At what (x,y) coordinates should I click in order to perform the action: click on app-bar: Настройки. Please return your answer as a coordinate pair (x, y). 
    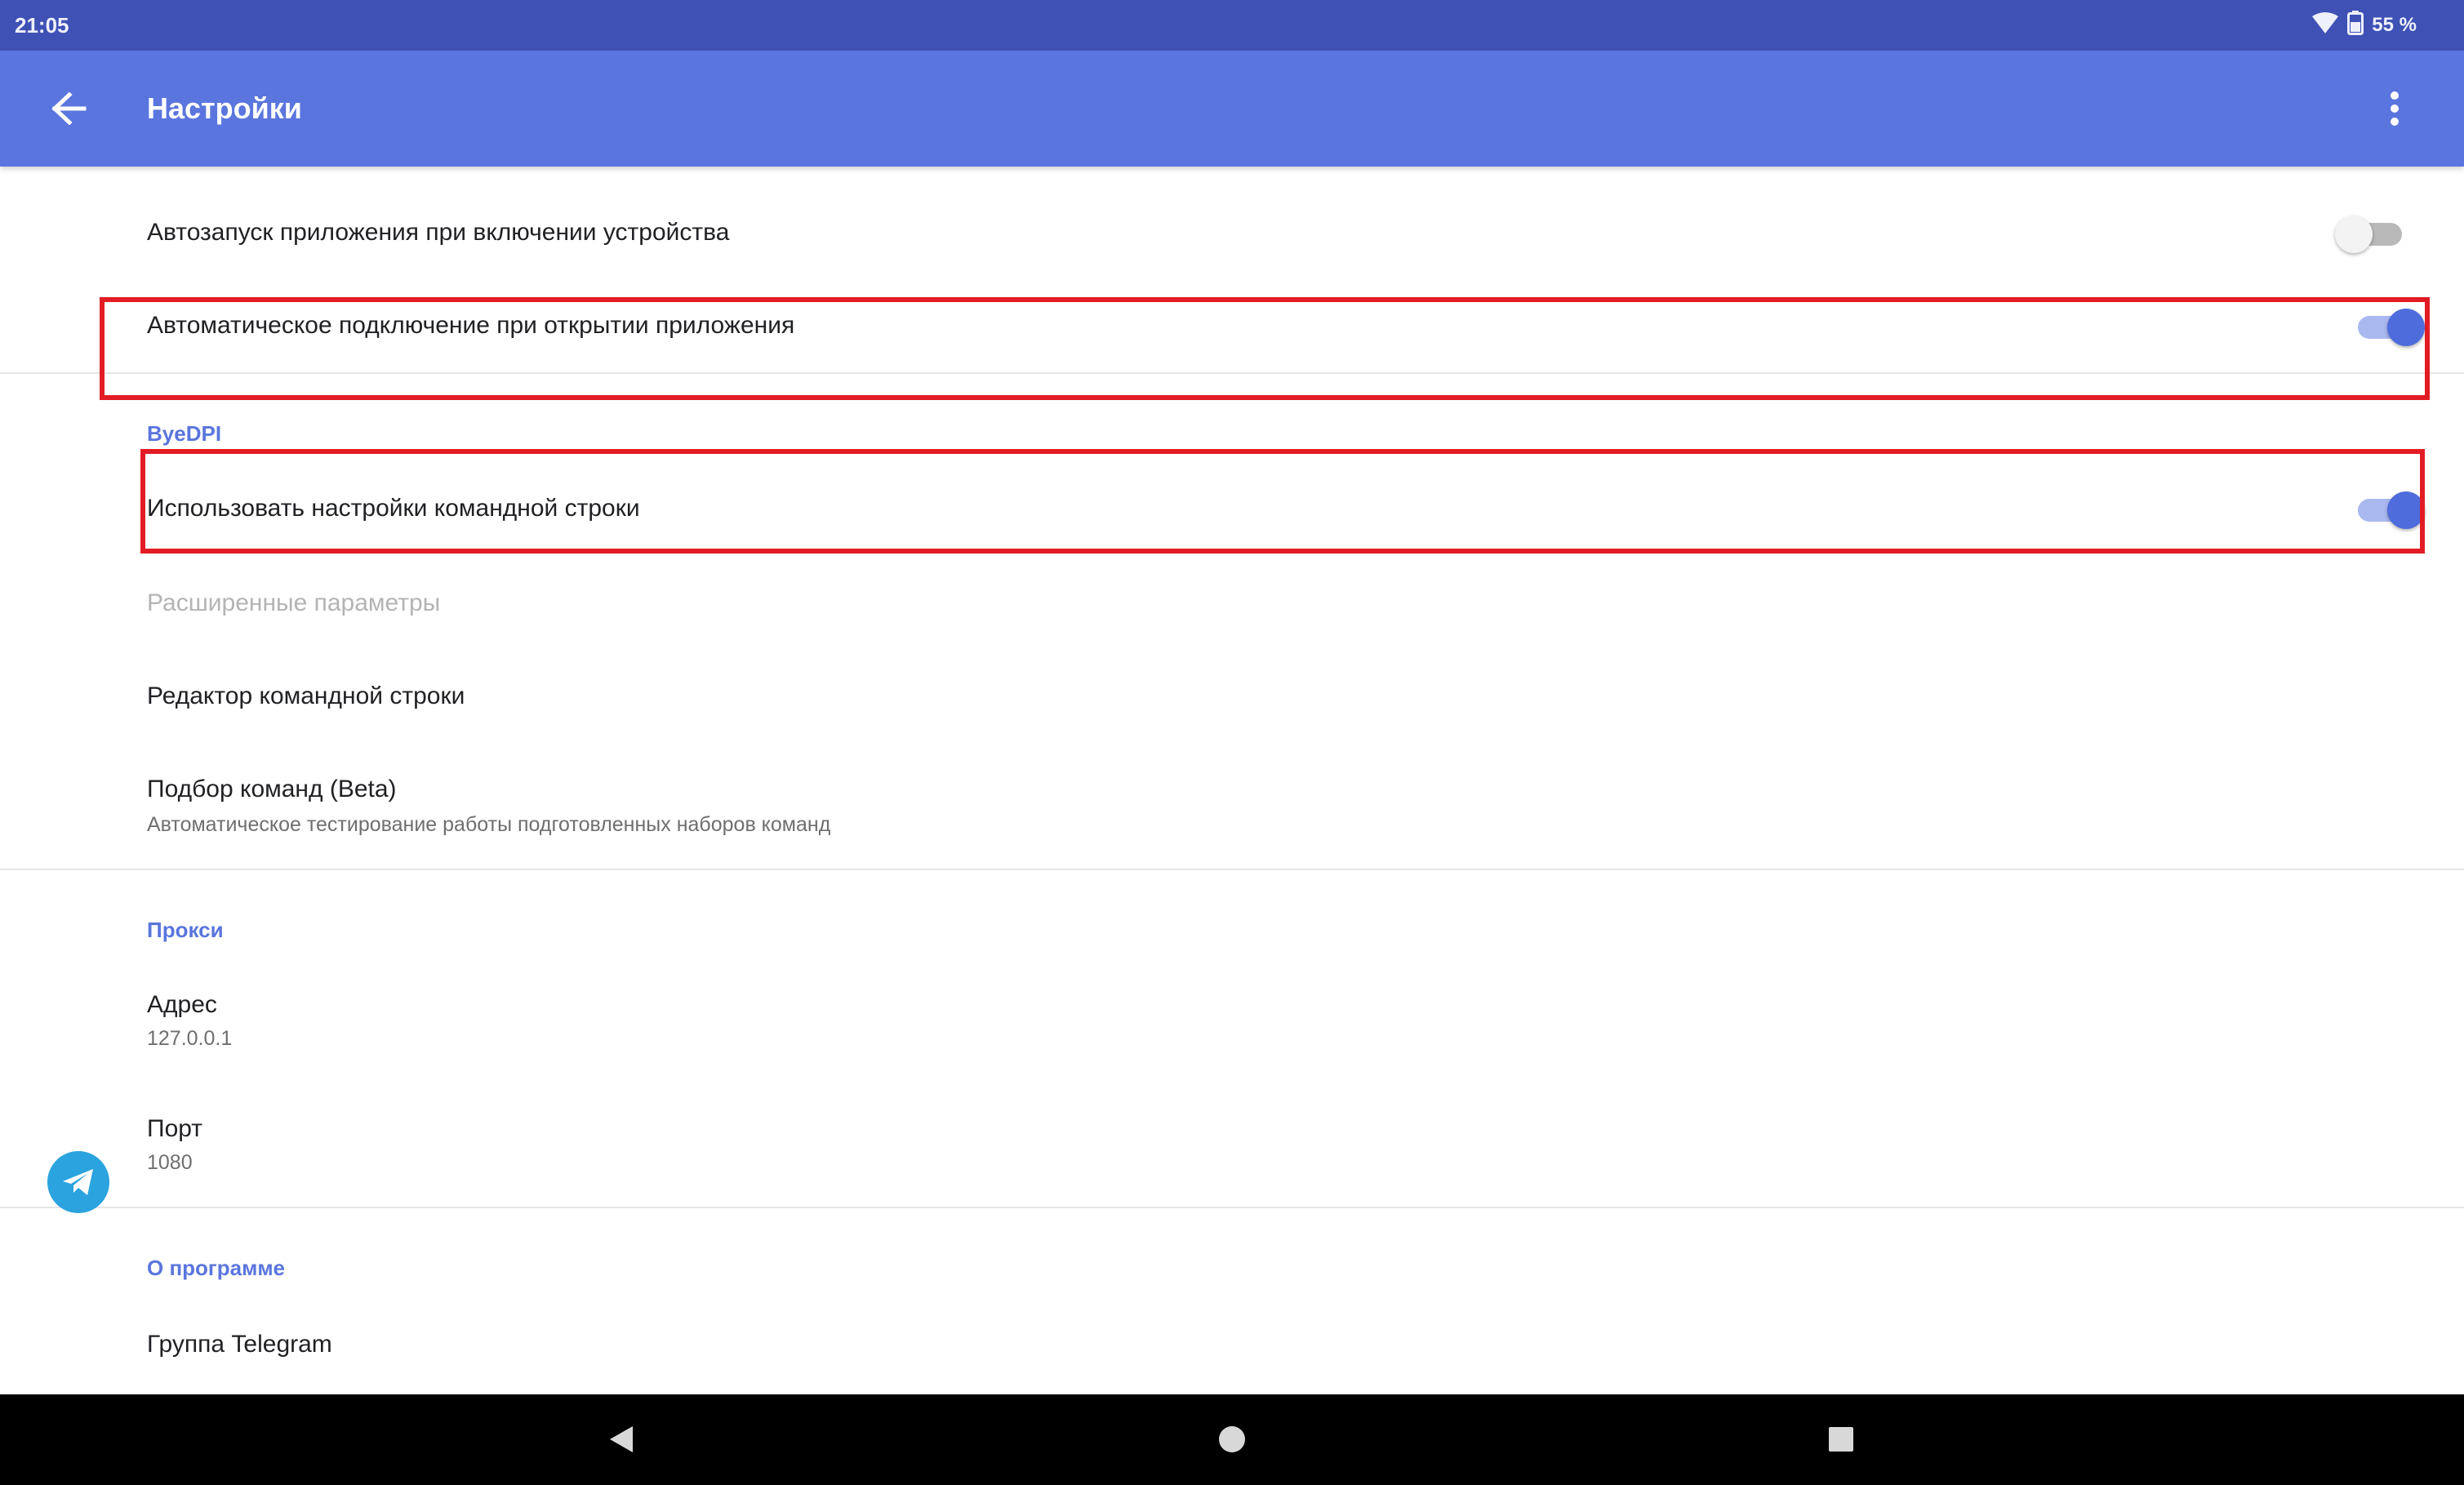
    Looking at the image, I should click on (1232, 109).